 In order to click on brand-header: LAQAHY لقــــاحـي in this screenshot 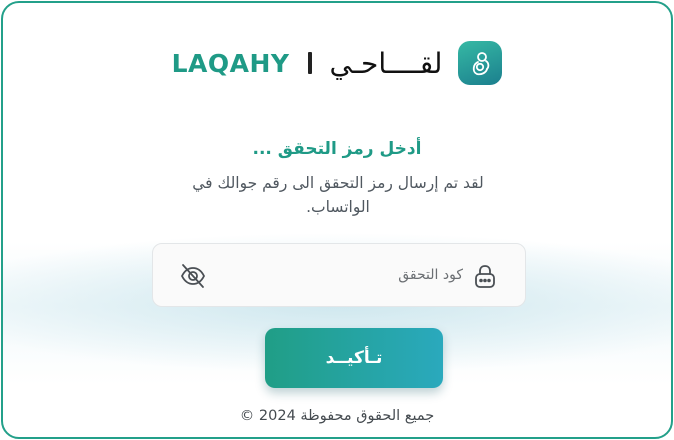, I will do `click(337, 63)`.